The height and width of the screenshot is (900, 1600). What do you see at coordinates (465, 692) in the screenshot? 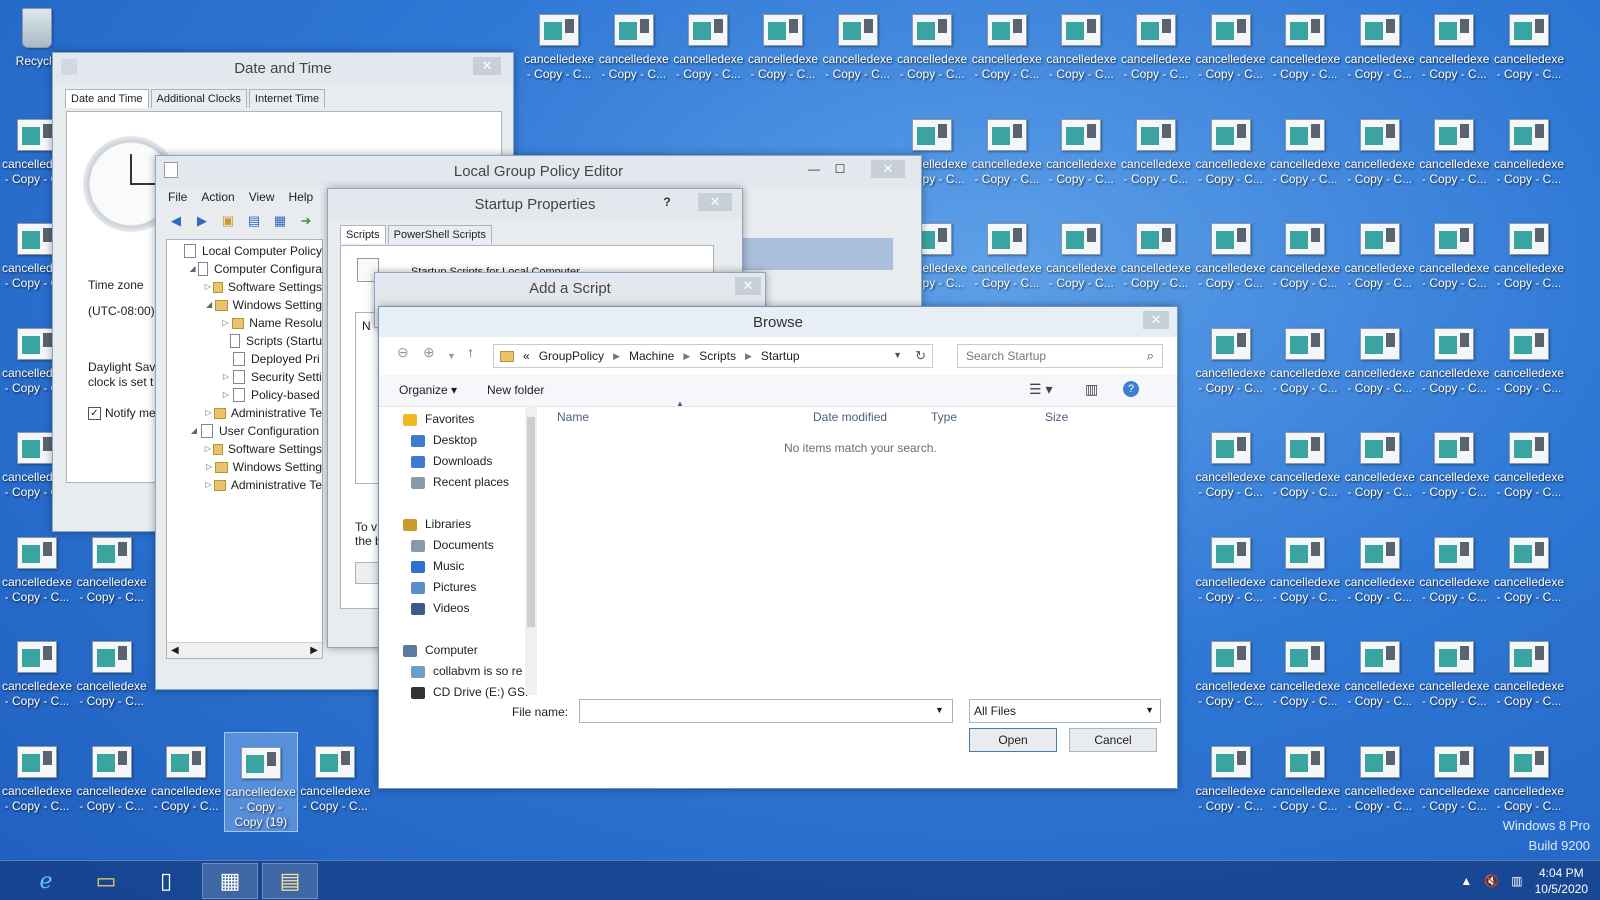
I see `nav-item: CD Drive (E:) GSP` at bounding box center [465, 692].